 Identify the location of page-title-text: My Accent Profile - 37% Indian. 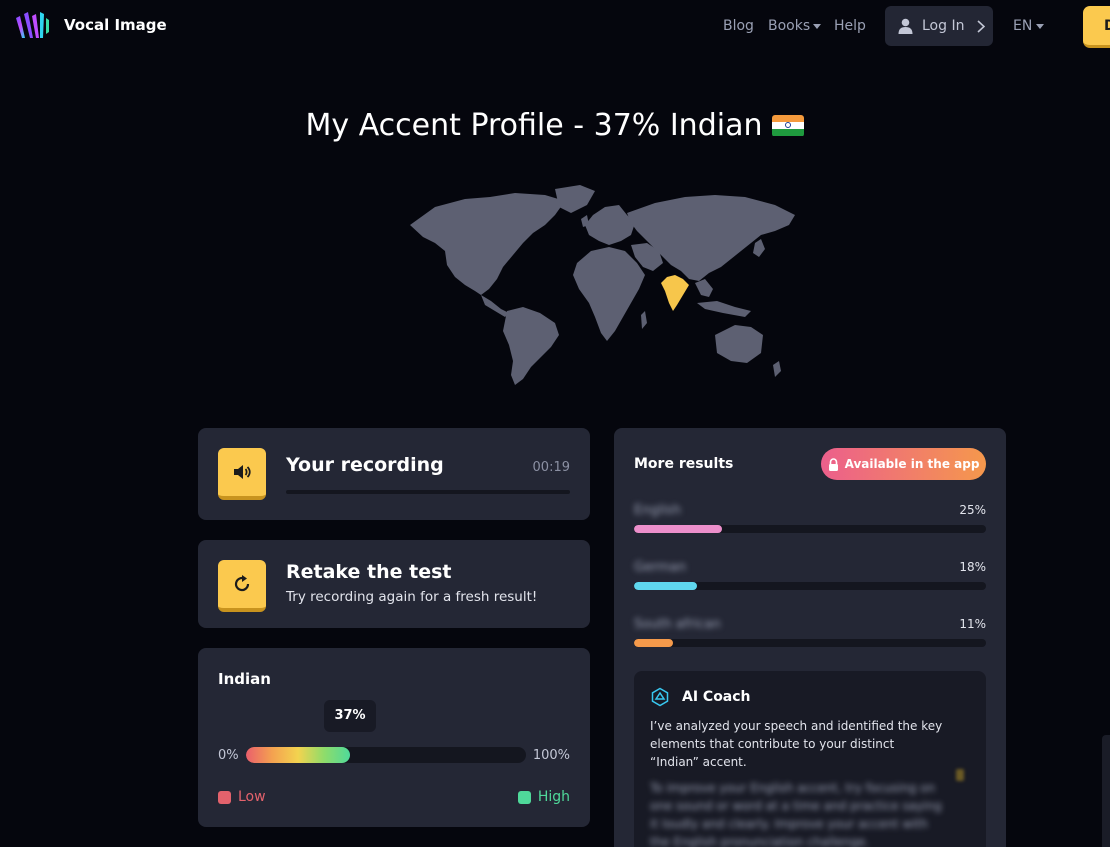
(534, 125).